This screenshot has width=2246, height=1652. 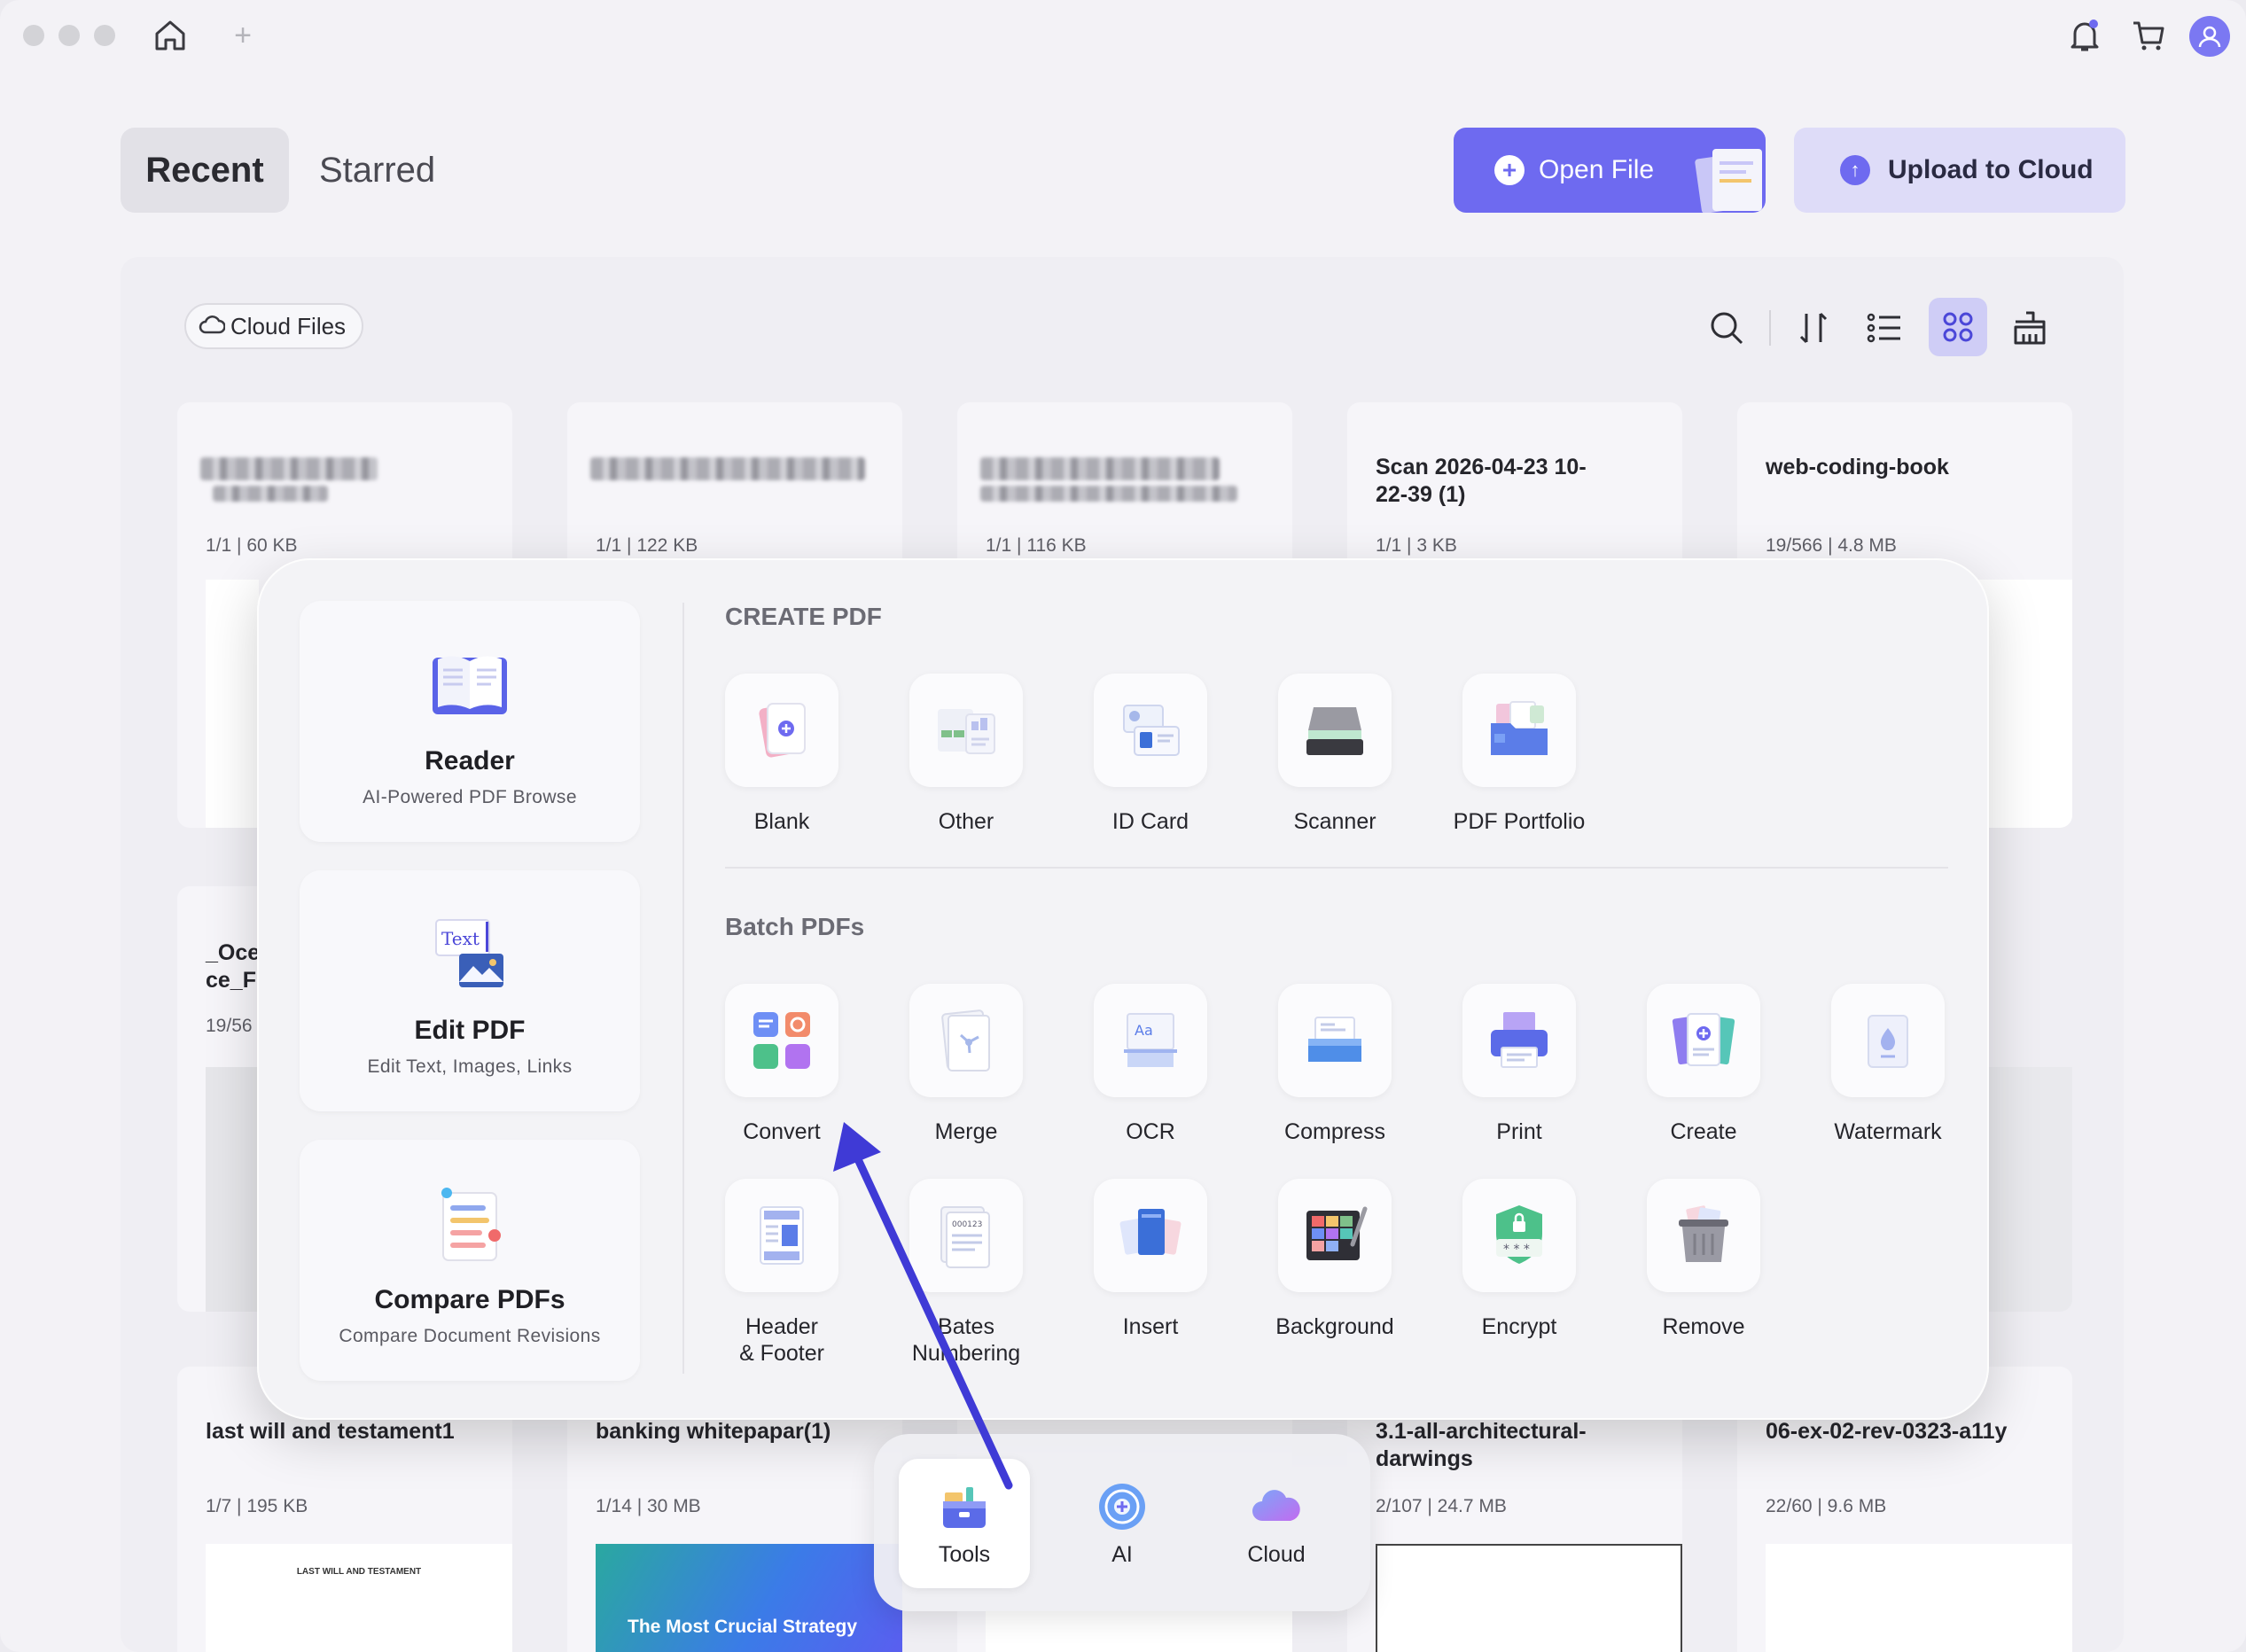 I want to click on title-bar: +, so click(x=1123, y=35).